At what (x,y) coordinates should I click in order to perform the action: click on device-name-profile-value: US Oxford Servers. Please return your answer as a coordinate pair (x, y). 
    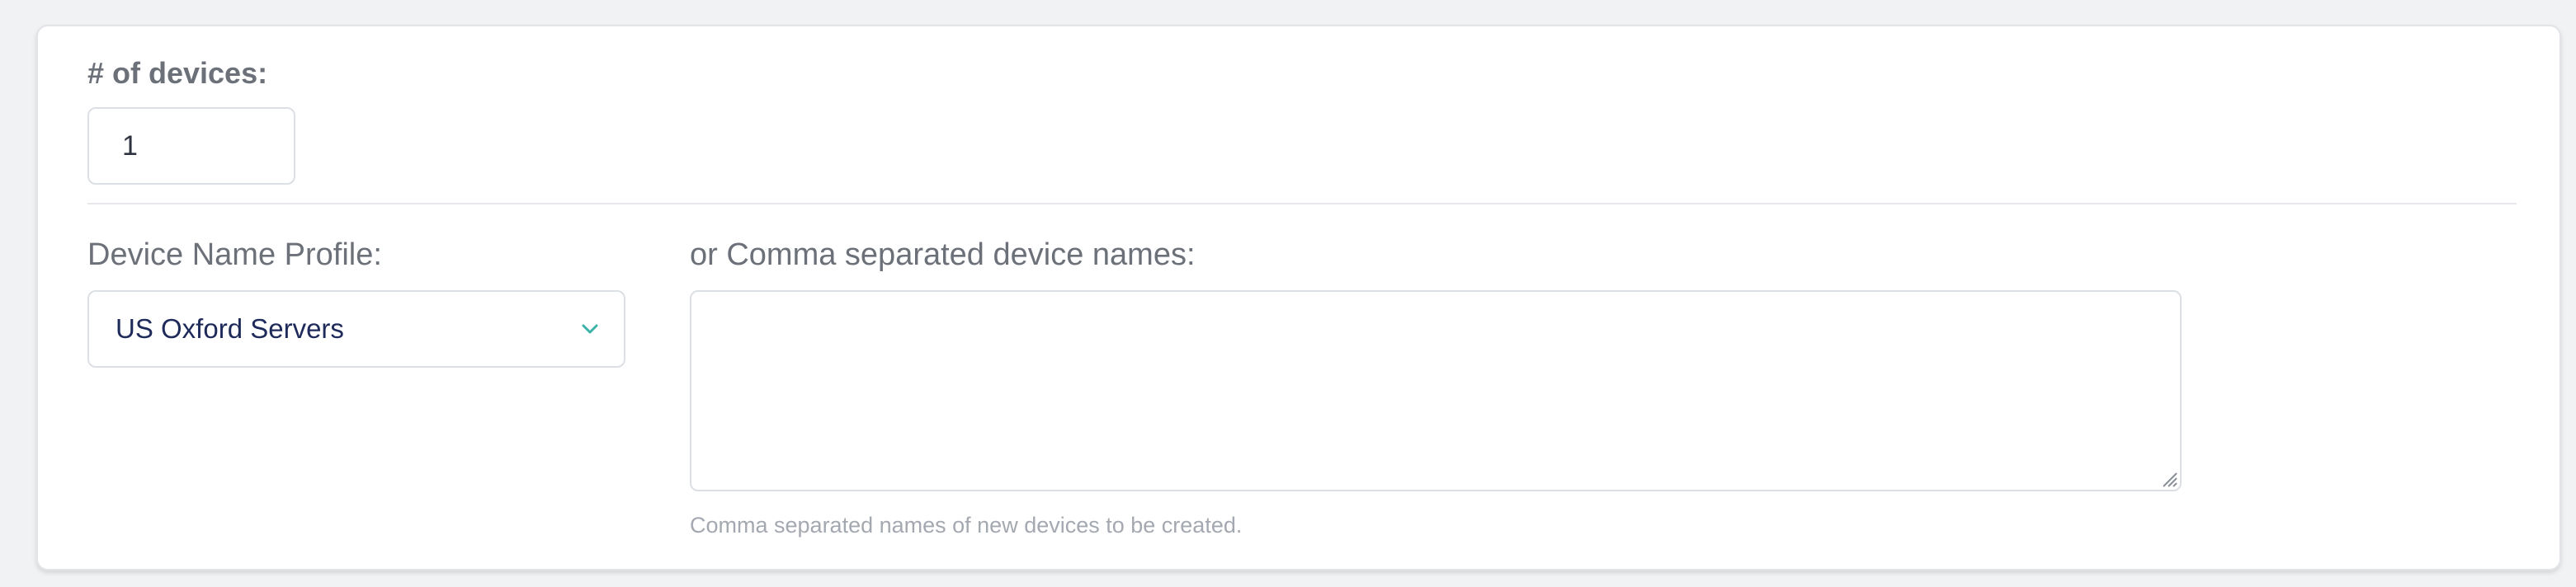
    Looking at the image, I should click on (230, 328).